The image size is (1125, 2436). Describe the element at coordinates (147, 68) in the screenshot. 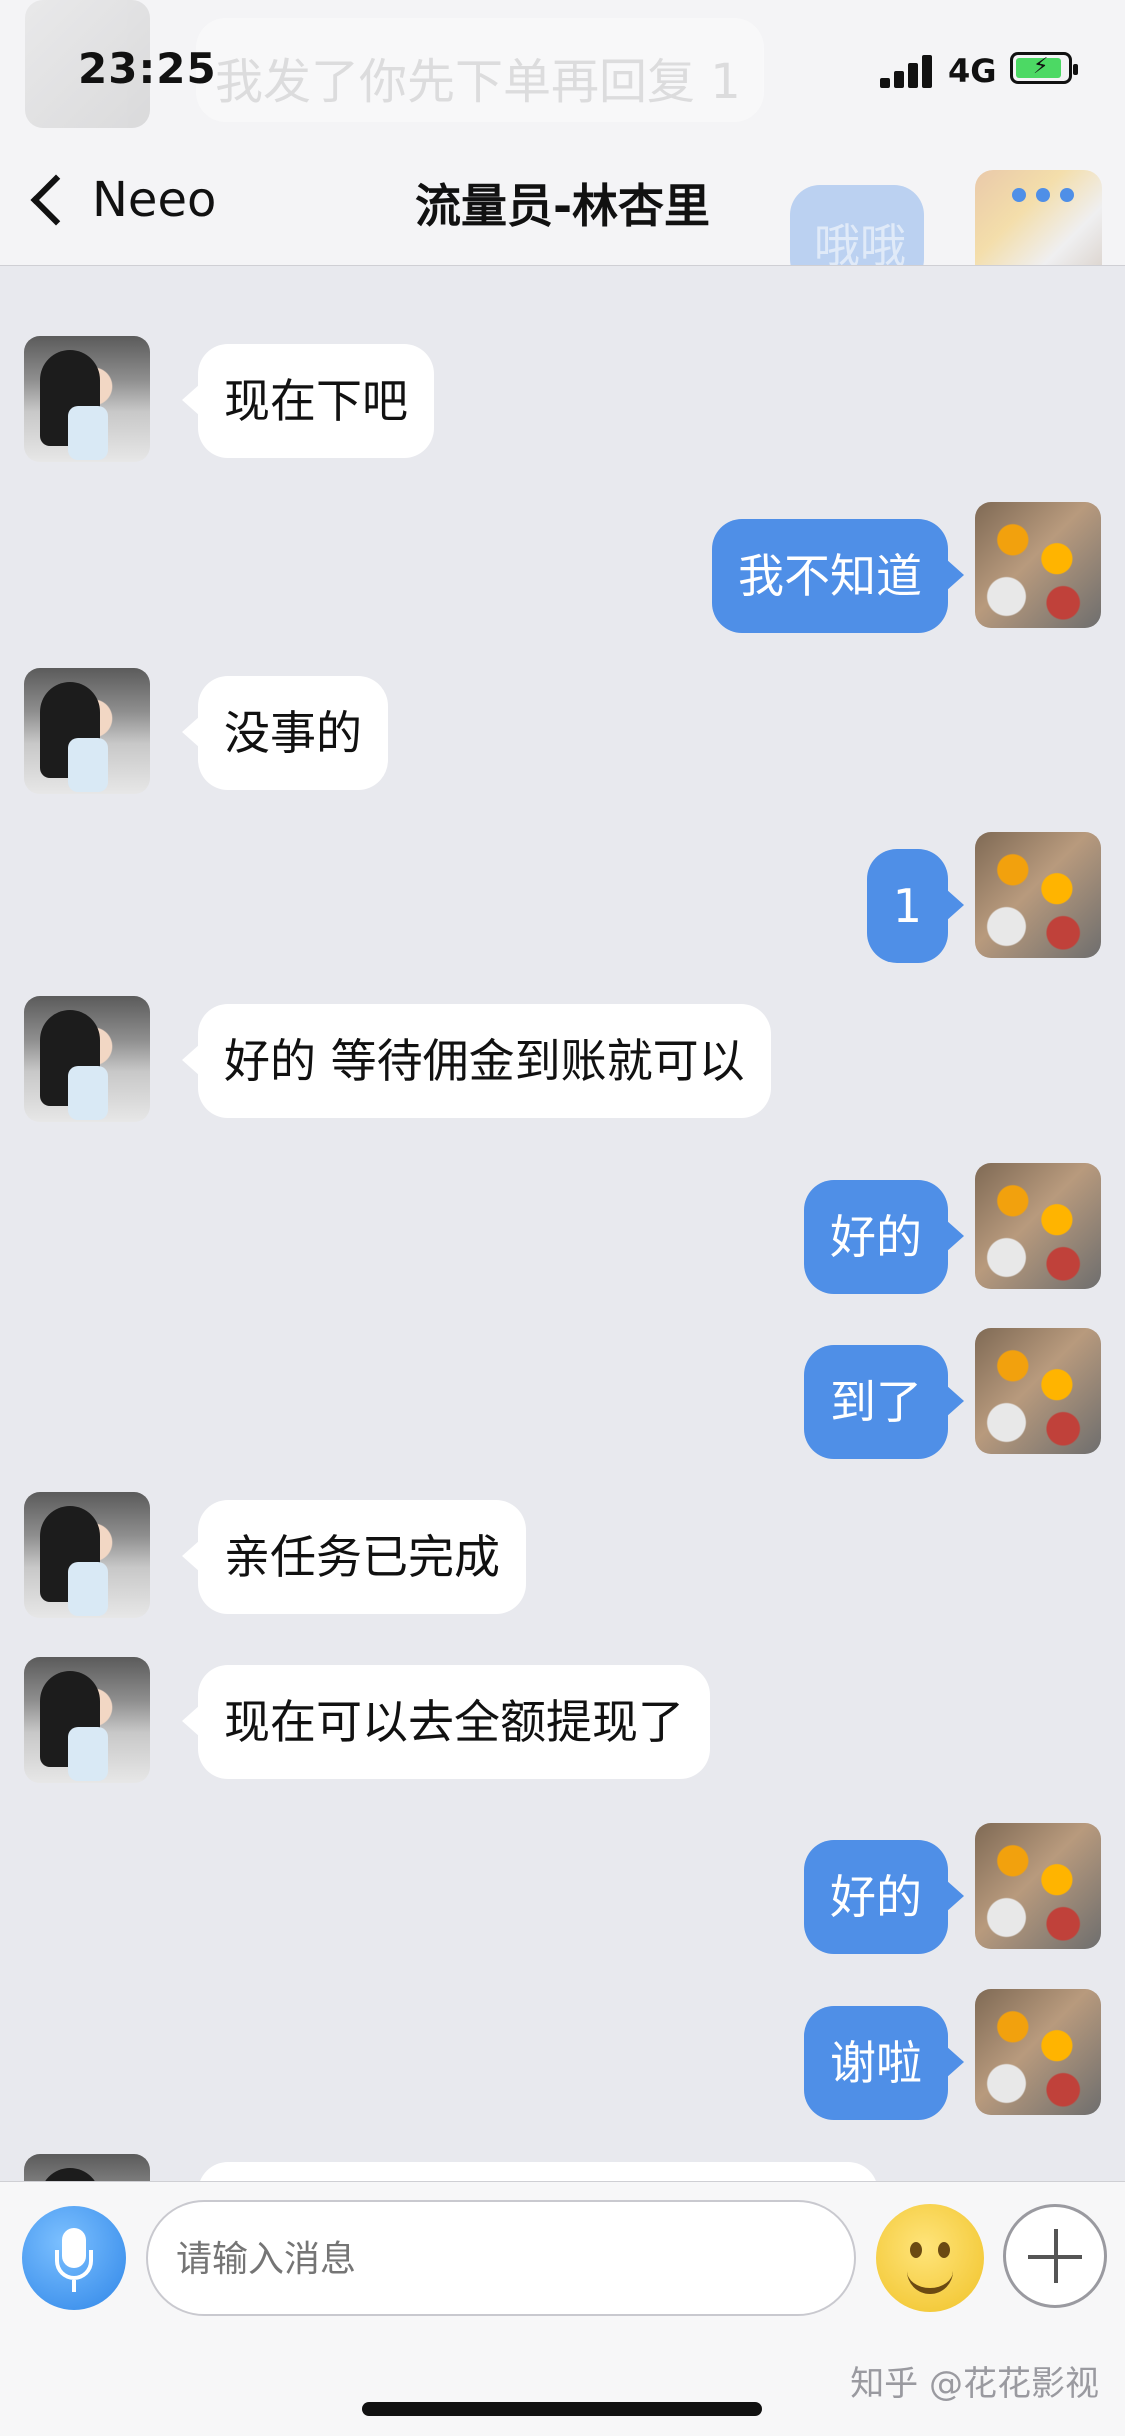

I see `status-time: 23:25` at that location.